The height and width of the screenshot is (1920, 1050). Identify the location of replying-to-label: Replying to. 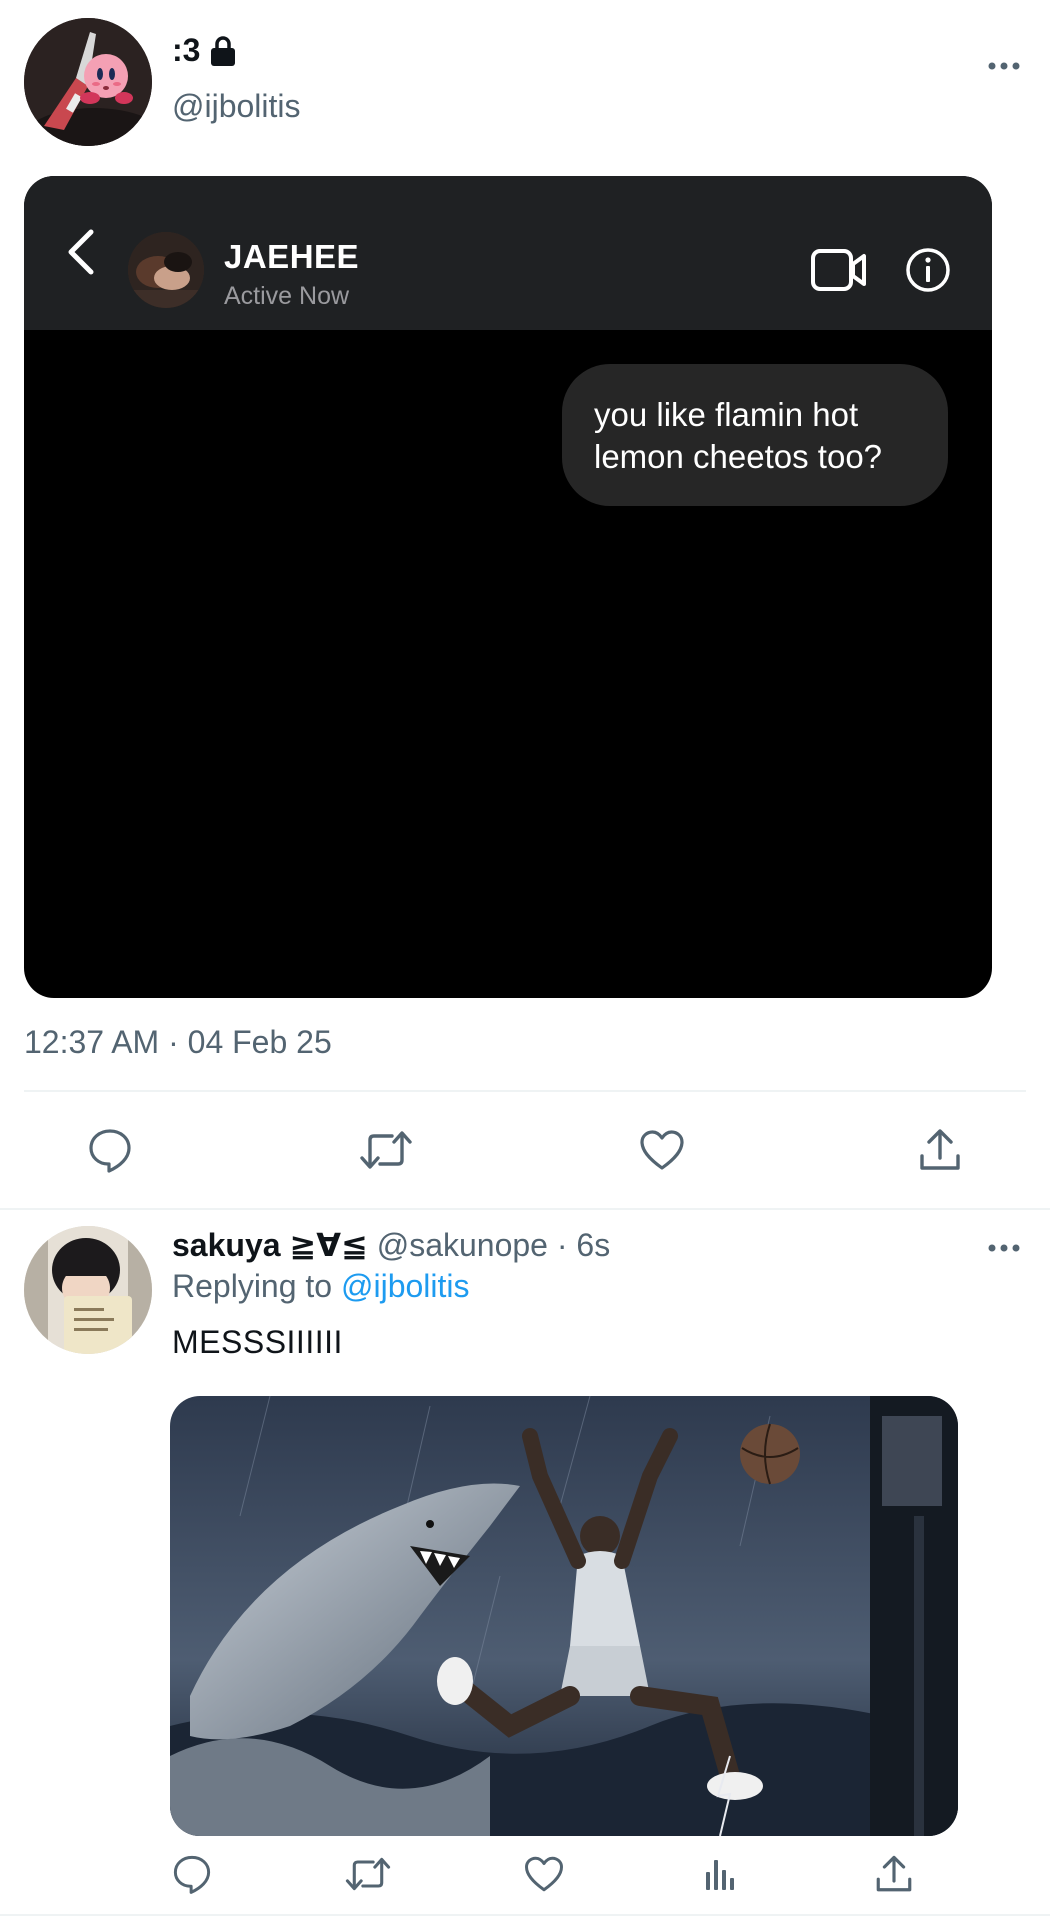
(252, 1286).